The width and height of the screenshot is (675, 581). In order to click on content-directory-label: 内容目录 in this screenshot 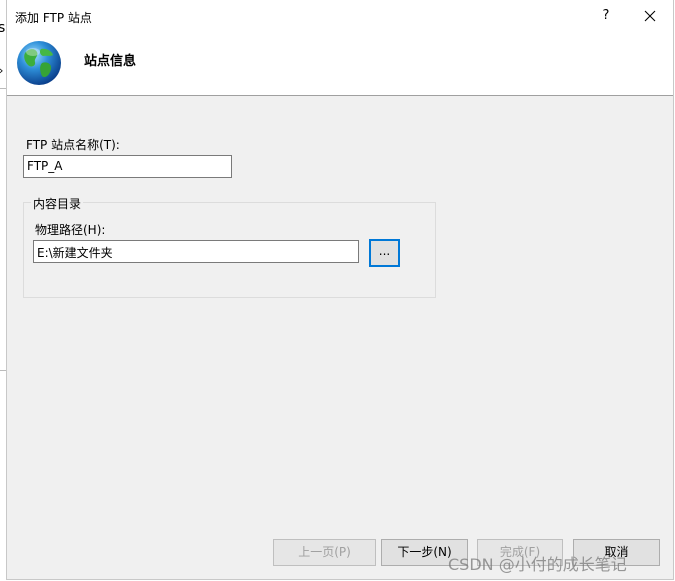, I will do `click(57, 203)`.